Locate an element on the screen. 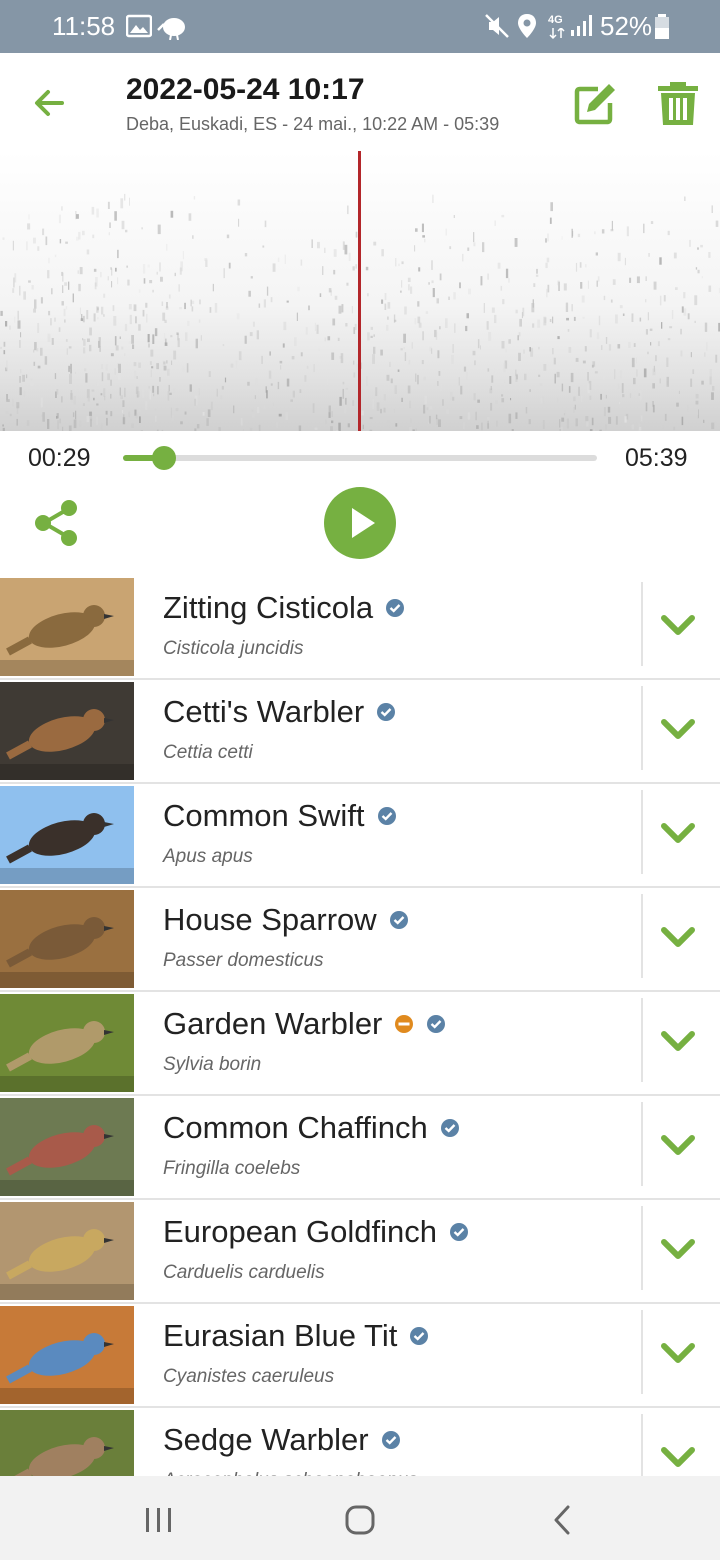 The image size is (720, 1560). species-row: Sedge WarblerAcrocephalus schoenobaenus is located at coordinates (360, 1442).